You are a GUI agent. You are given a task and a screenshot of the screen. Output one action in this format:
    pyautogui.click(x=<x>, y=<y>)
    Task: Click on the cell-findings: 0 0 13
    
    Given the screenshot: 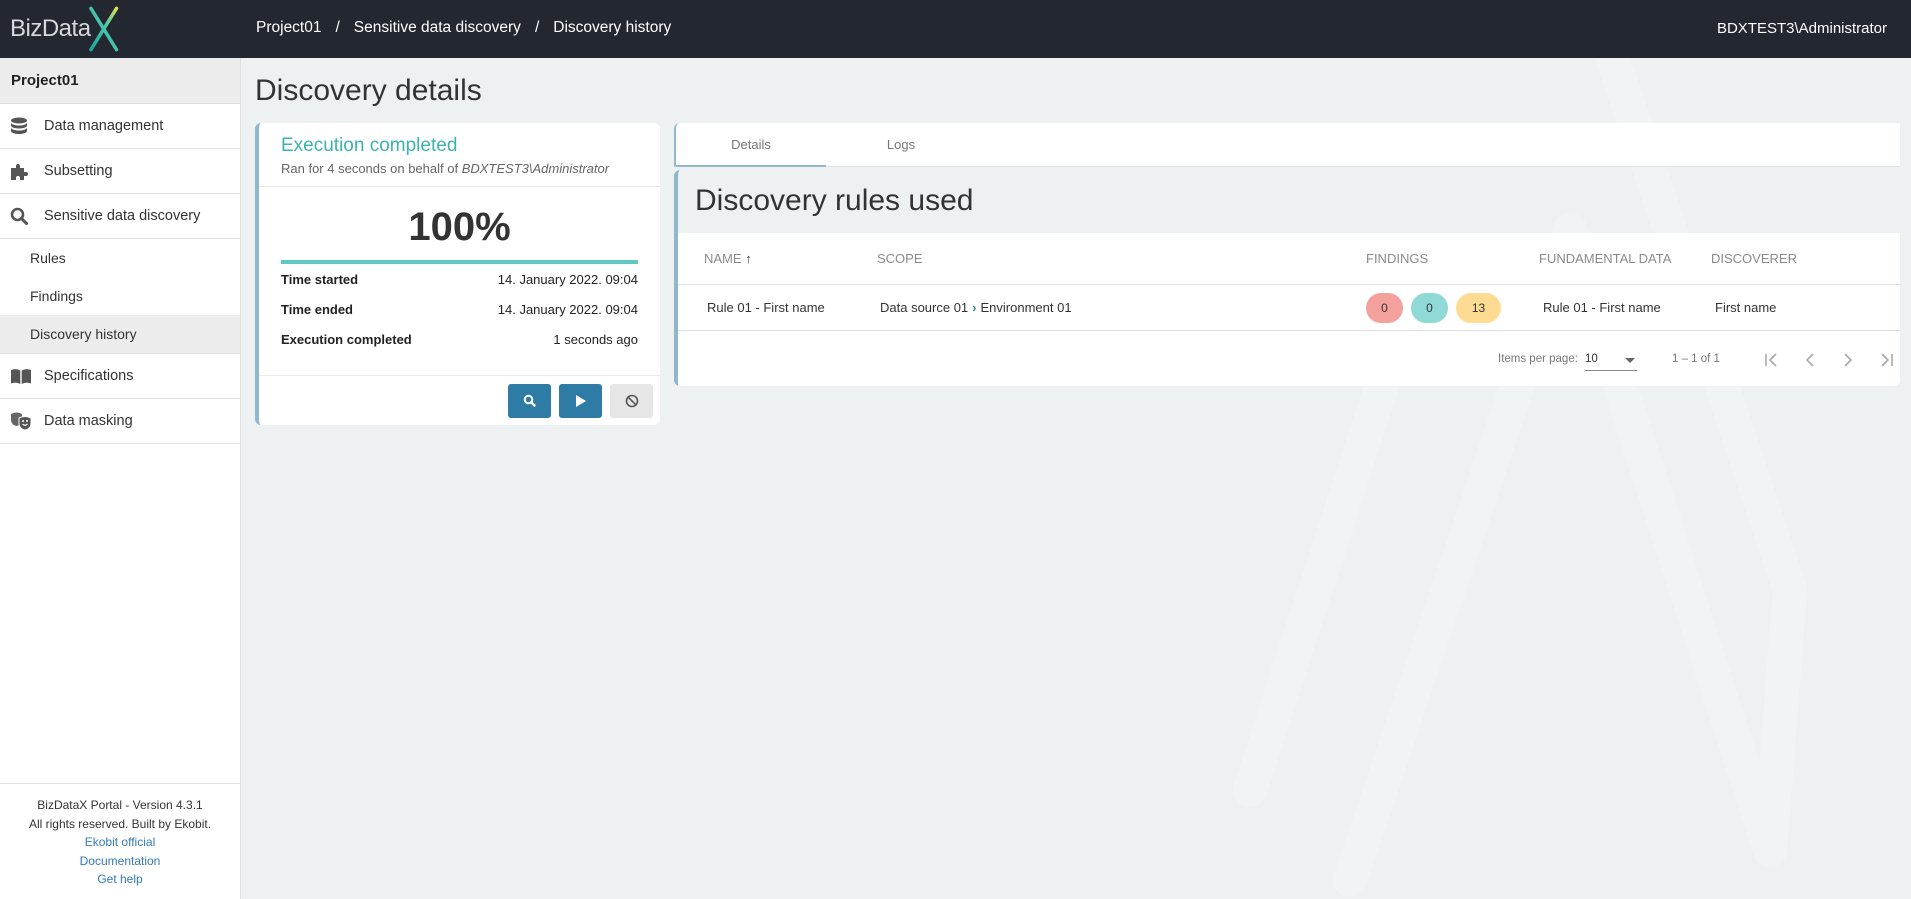 What is the action you would take?
    pyautogui.click(x=1437, y=307)
    